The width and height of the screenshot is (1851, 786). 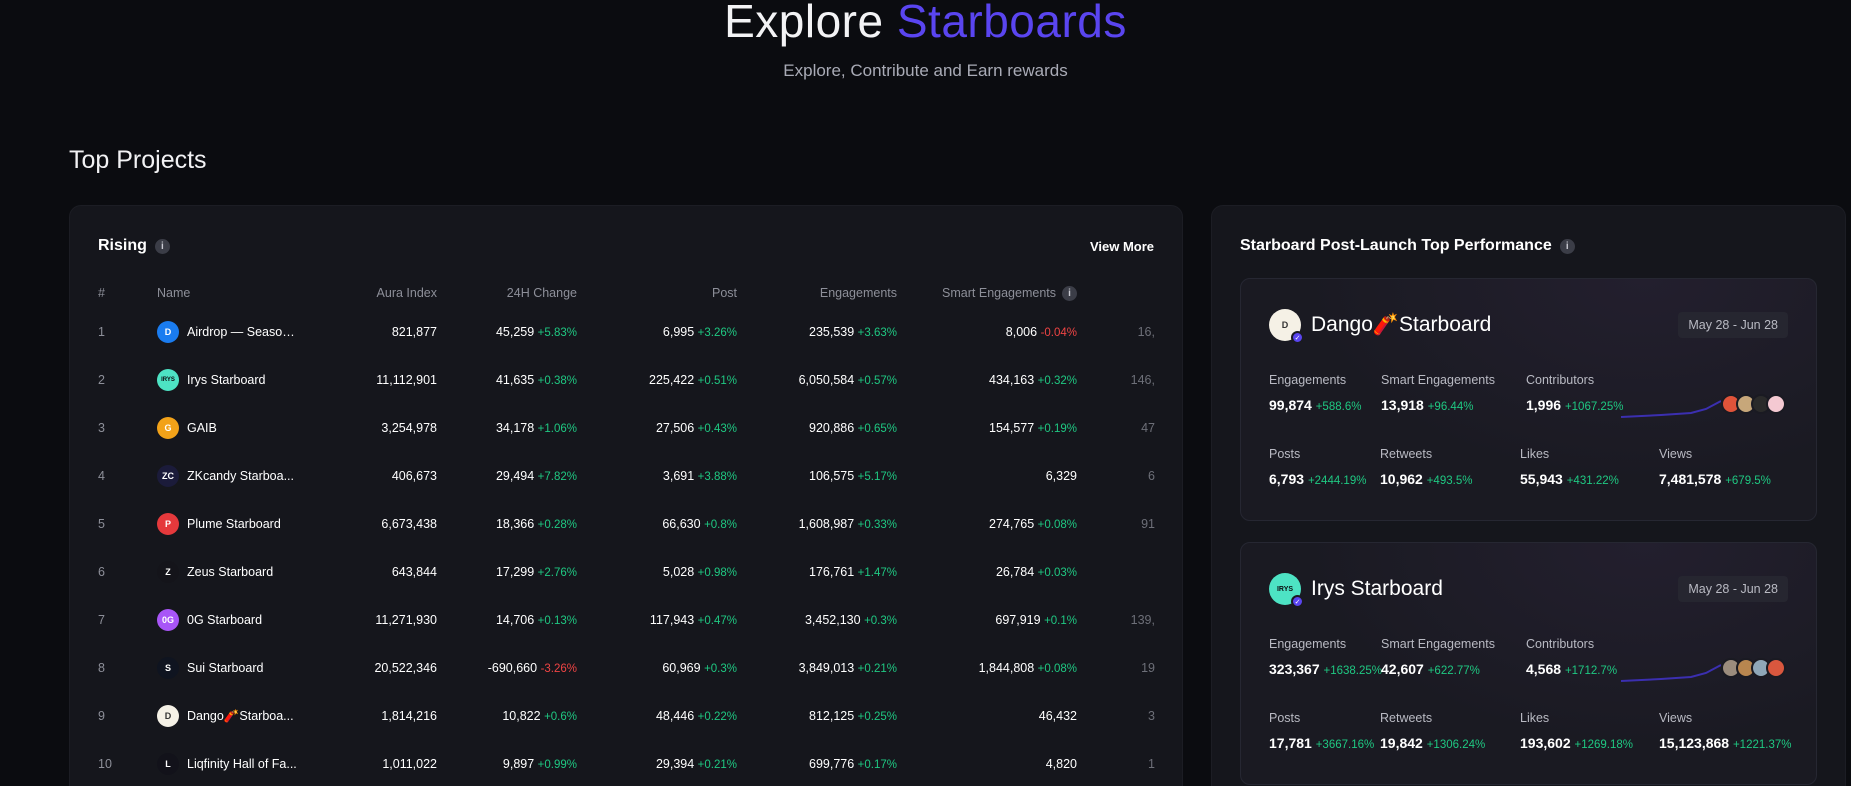 What do you see at coordinates (1715, 467) in the screenshot?
I see `stat-views: Views 7,481,578 +679.5%` at bounding box center [1715, 467].